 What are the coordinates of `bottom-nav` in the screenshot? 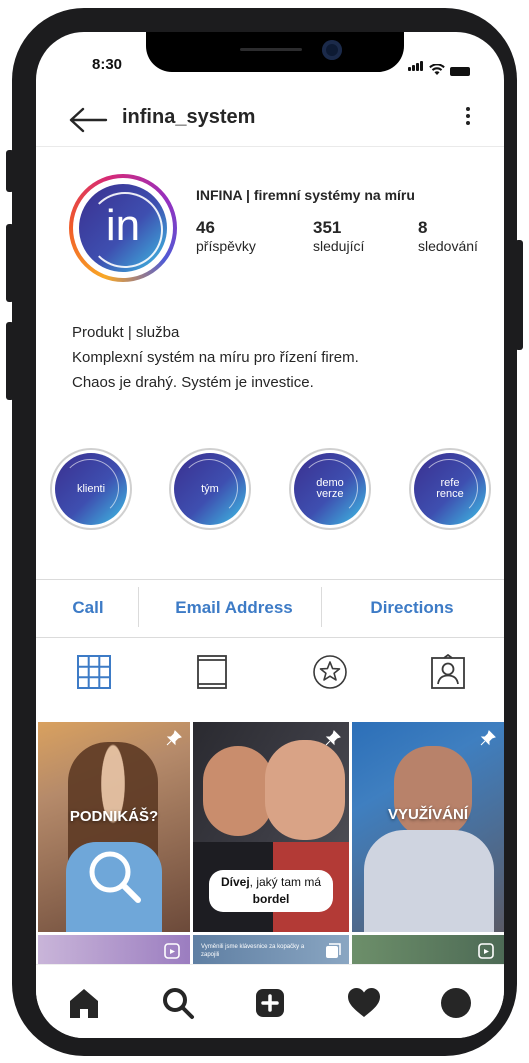 It's located at (270, 1001).